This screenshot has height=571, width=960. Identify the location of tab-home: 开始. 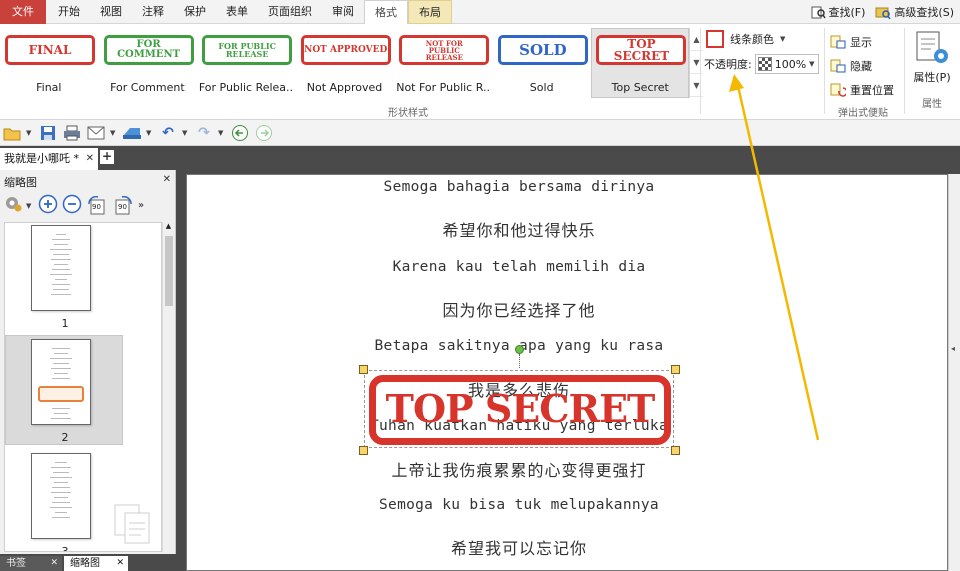
(69, 12).